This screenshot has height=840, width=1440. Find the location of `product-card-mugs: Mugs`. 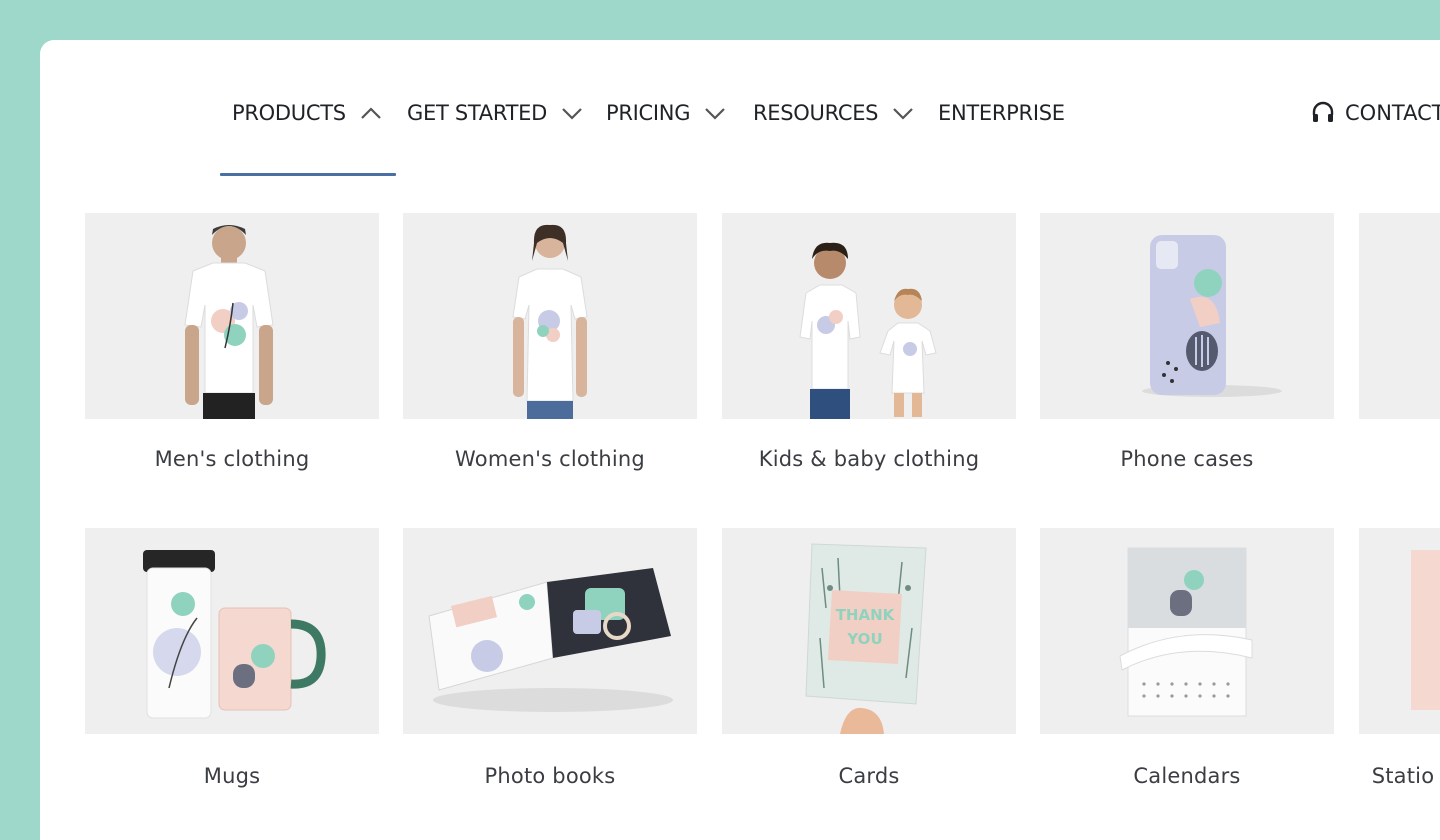

product-card-mugs: Mugs is located at coordinates (232, 658).